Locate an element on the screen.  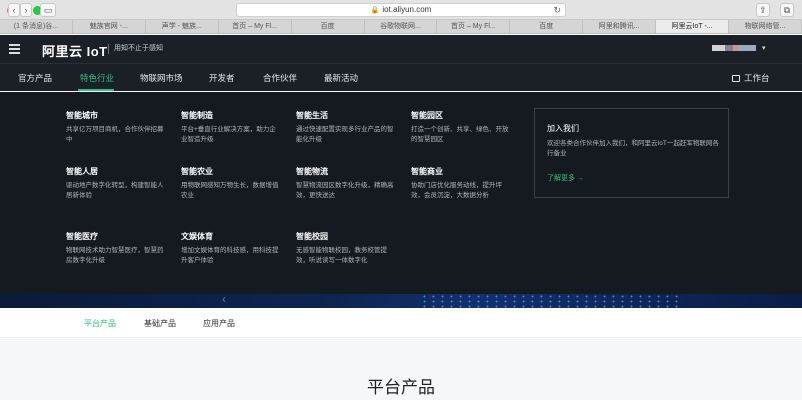
nav-latest-events: 最新活动 is located at coordinates (341, 78).